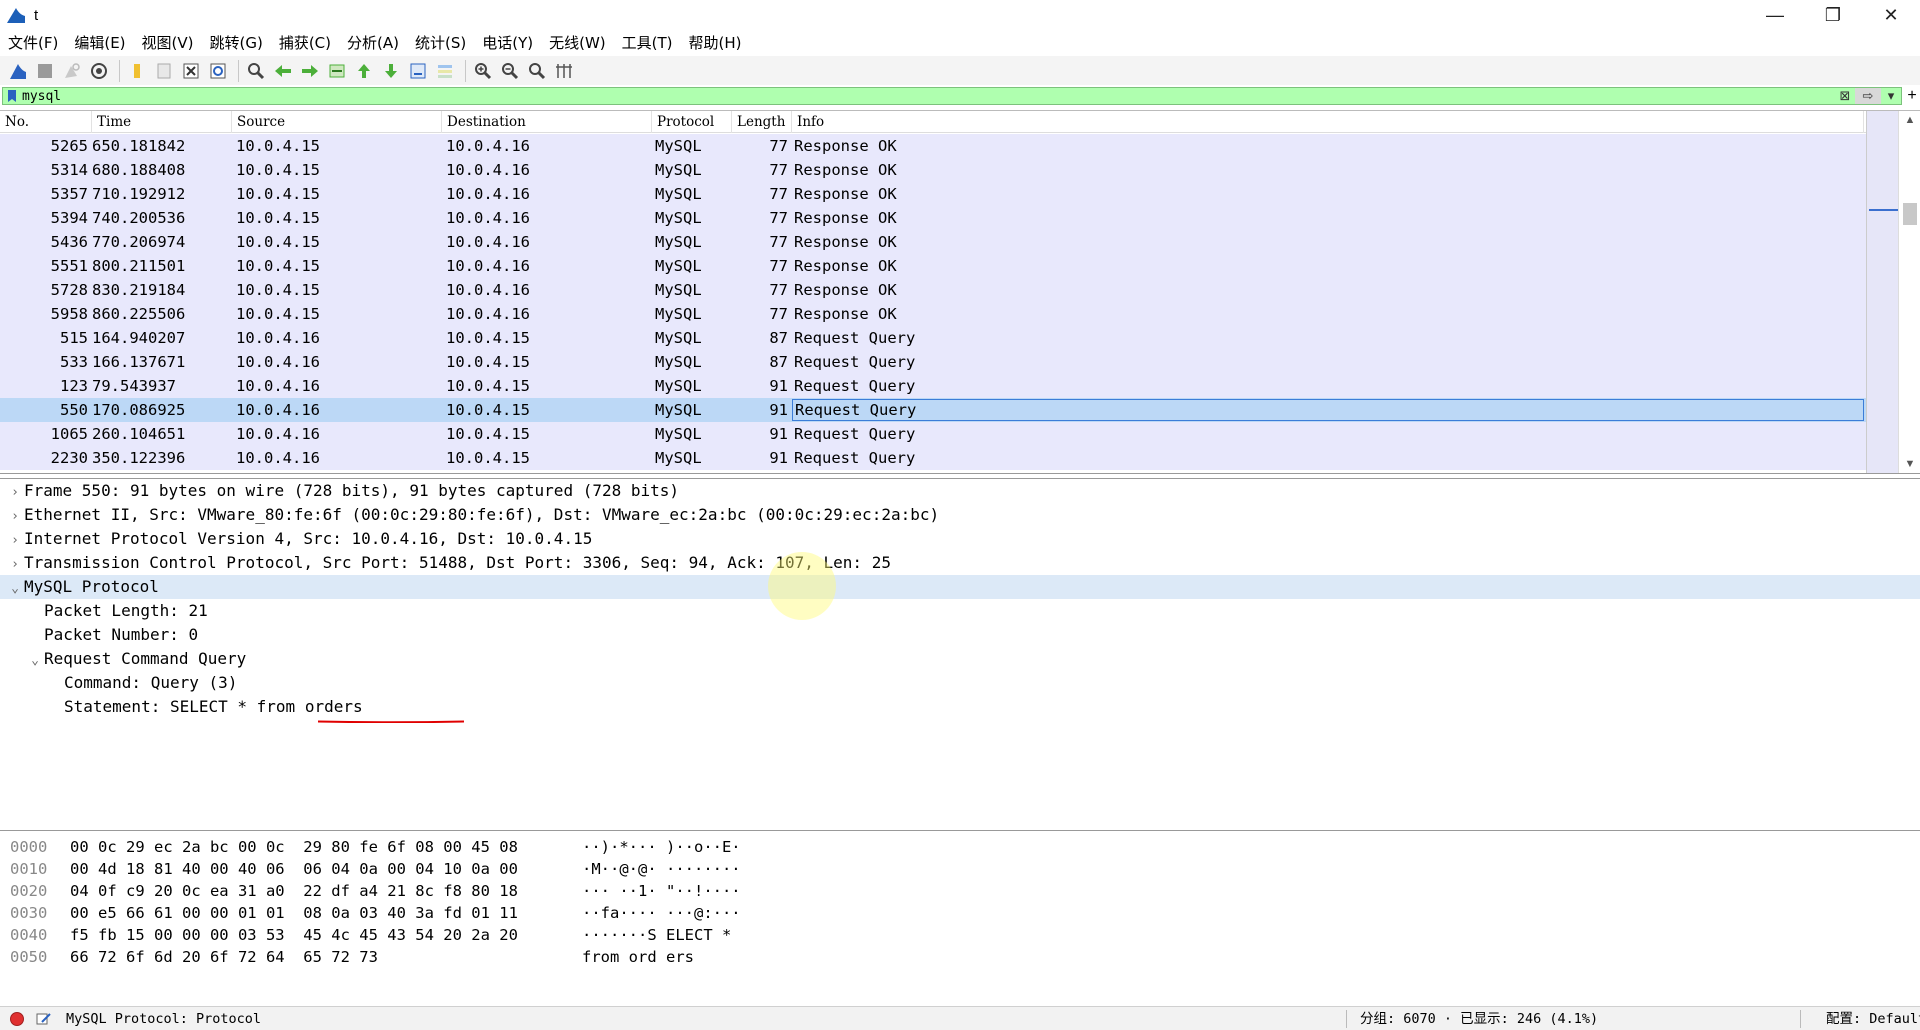  What do you see at coordinates (44, 1019) in the screenshot?
I see `capture-comment-icon` at bounding box center [44, 1019].